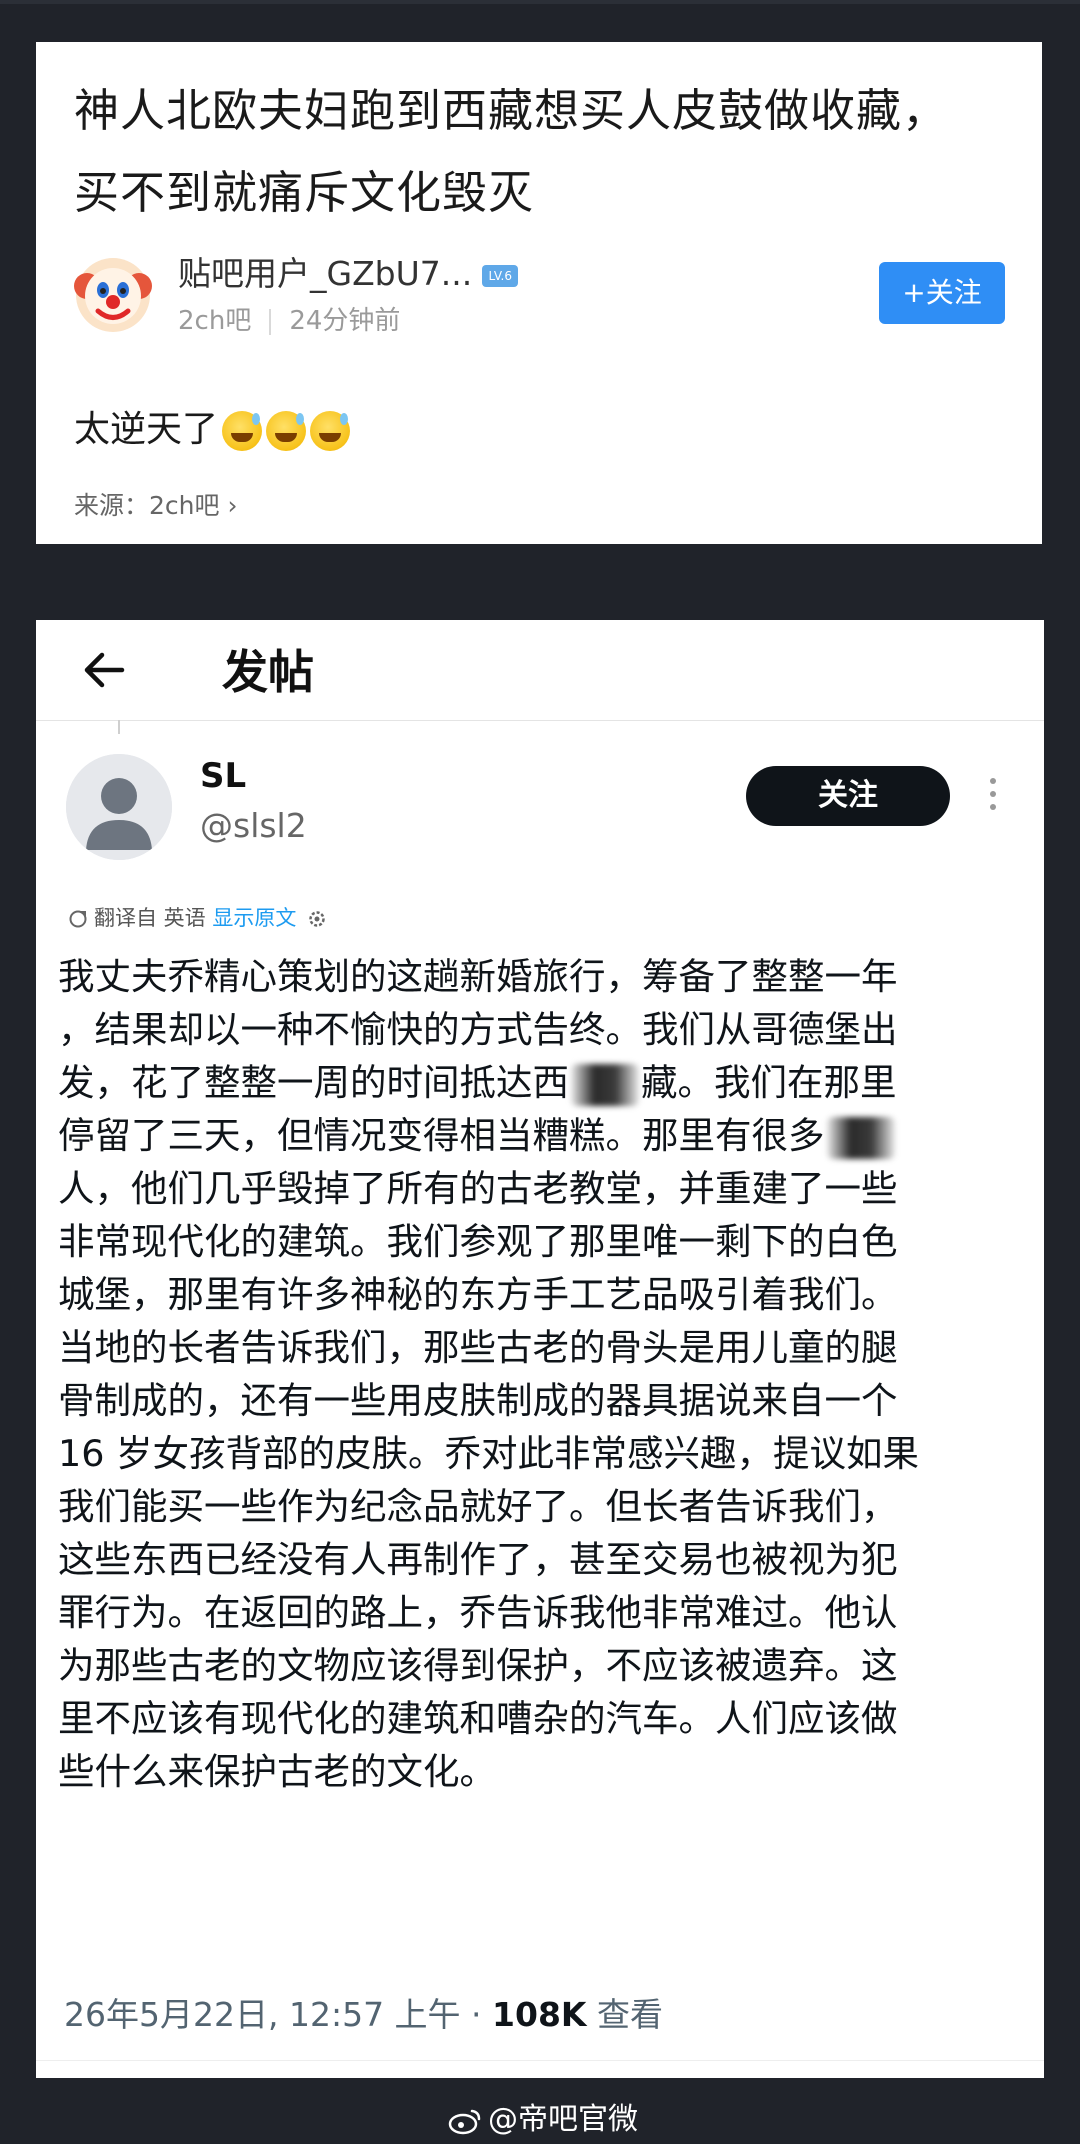 The width and height of the screenshot is (1080, 2144). I want to click on tweet-line: 我丈夫乔精心策划的这趟新婚旅行，筹备了整整一年, so click(478, 976).